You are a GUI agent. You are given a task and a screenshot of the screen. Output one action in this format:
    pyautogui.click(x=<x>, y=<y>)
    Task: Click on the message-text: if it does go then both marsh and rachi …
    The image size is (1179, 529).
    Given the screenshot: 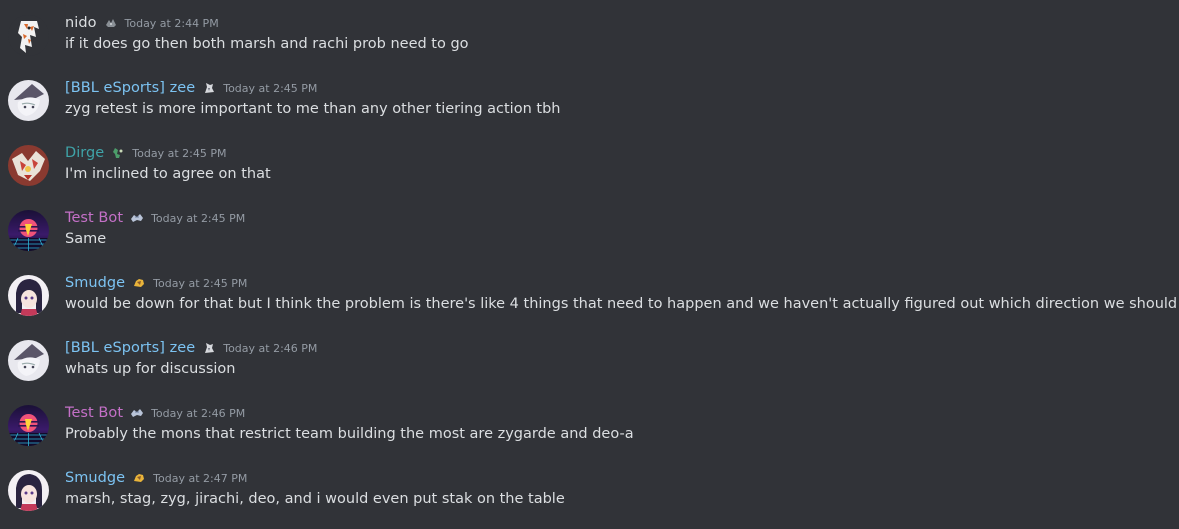 What is the action you would take?
    pyautogui.click(x=267, y=44)
    